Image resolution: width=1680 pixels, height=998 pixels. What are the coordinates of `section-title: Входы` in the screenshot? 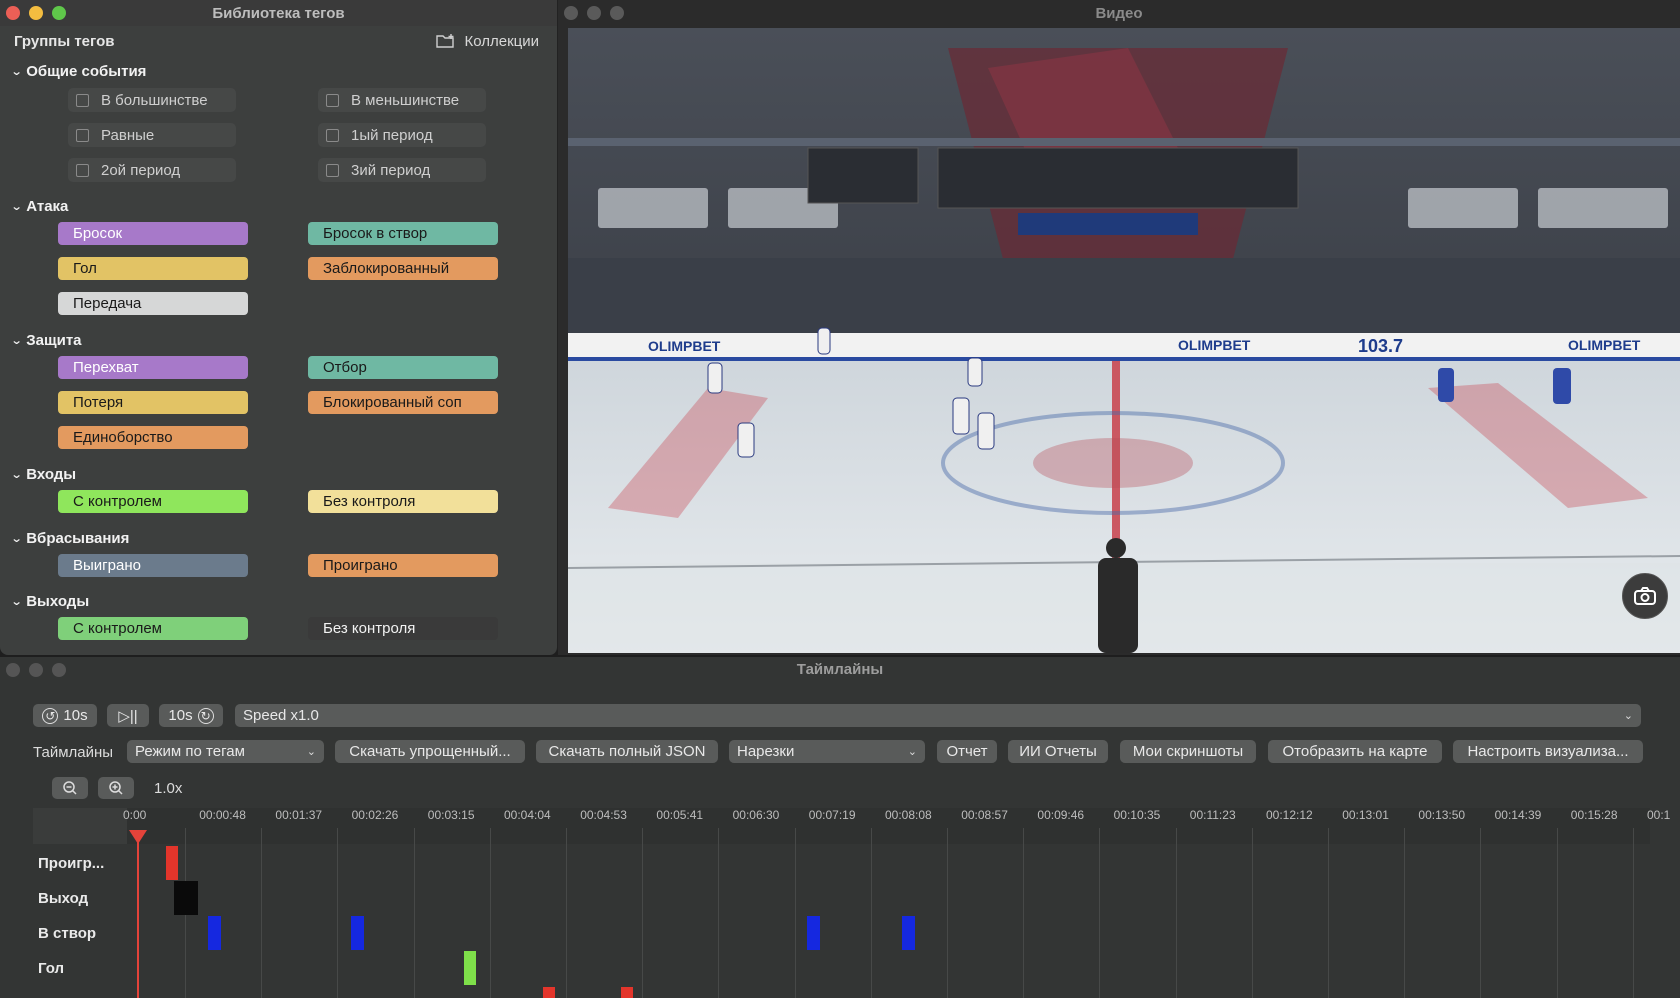 It's located at (51, 474).